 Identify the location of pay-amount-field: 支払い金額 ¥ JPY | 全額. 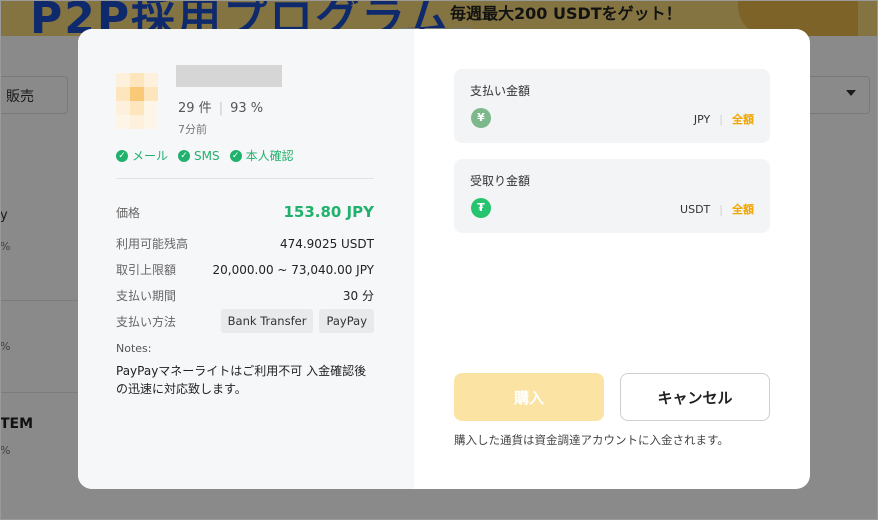
(612, 106).